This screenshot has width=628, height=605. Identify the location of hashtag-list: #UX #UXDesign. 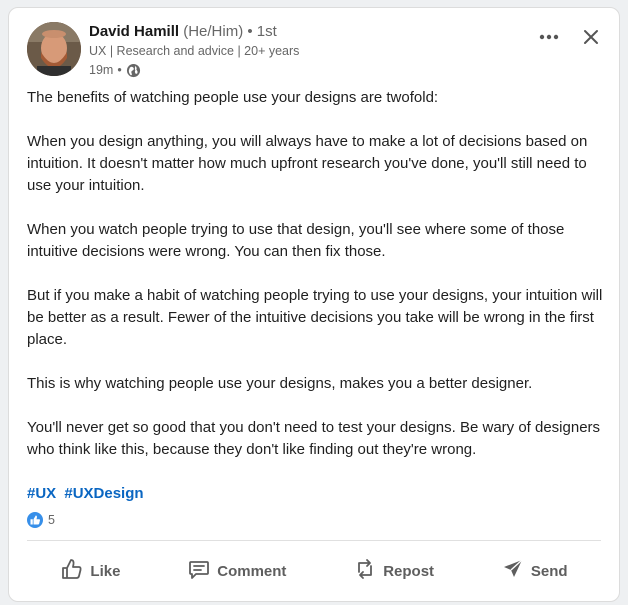
(87, 494).